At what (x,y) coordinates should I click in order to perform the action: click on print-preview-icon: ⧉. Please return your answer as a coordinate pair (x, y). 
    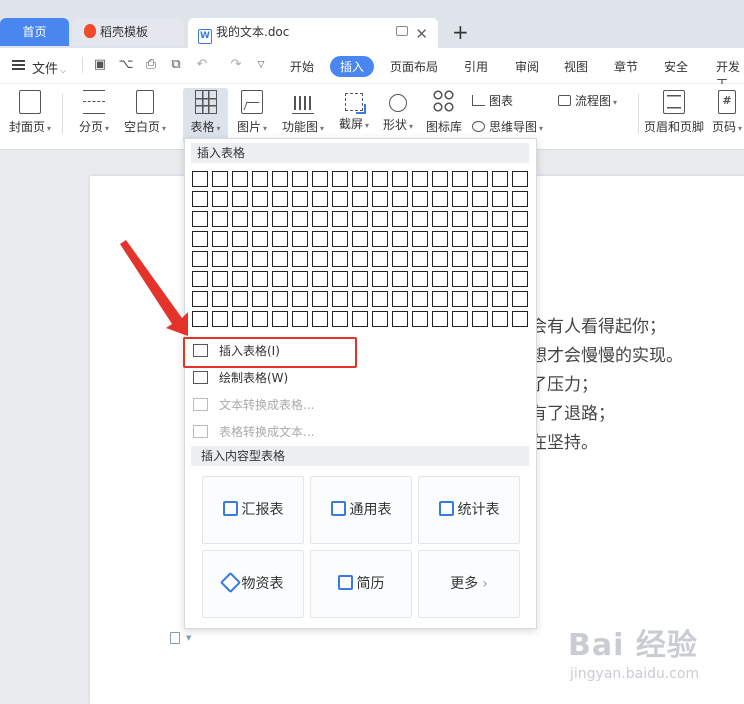
    Looking at the image, I should click on (176, 65).